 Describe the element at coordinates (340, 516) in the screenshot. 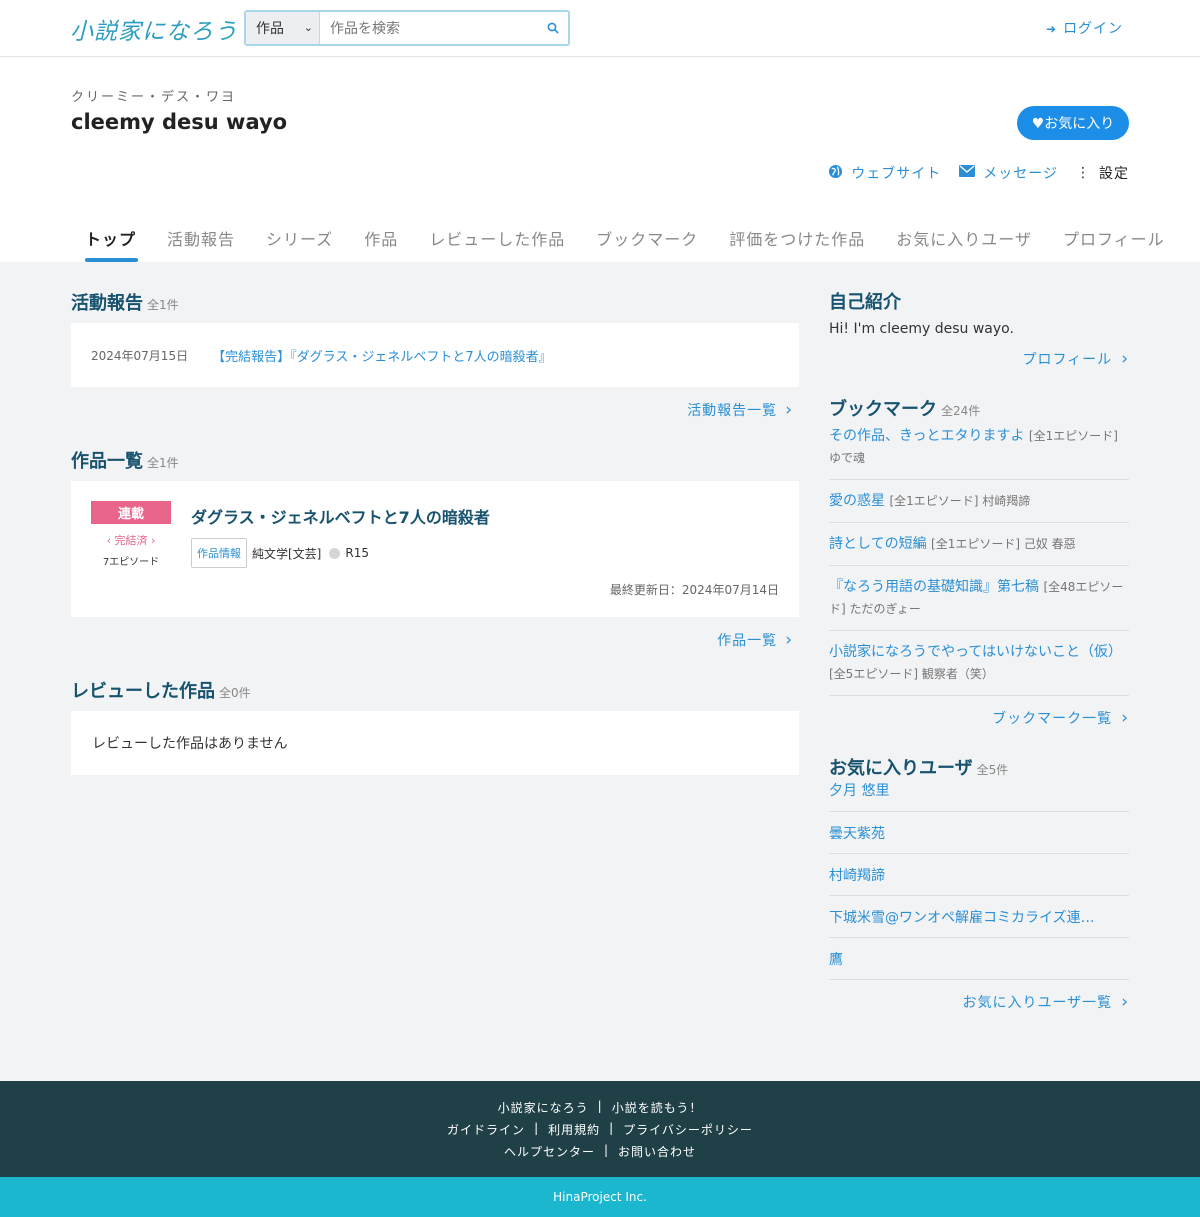

I see `work-title-link: ダグラス・ジェネルベフトと7人の暗殺者` at that location.